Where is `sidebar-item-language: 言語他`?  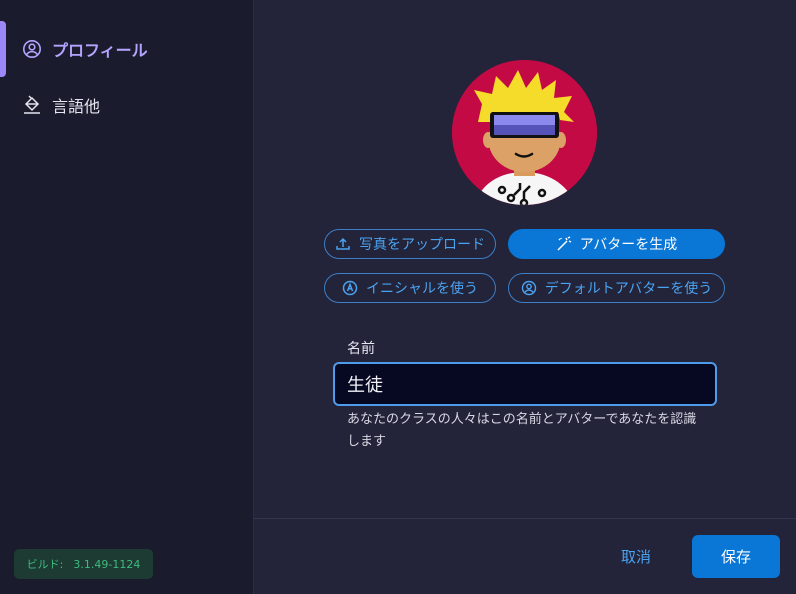
sidebar-item-language: 言語他 is located at coordinates (126, 105).